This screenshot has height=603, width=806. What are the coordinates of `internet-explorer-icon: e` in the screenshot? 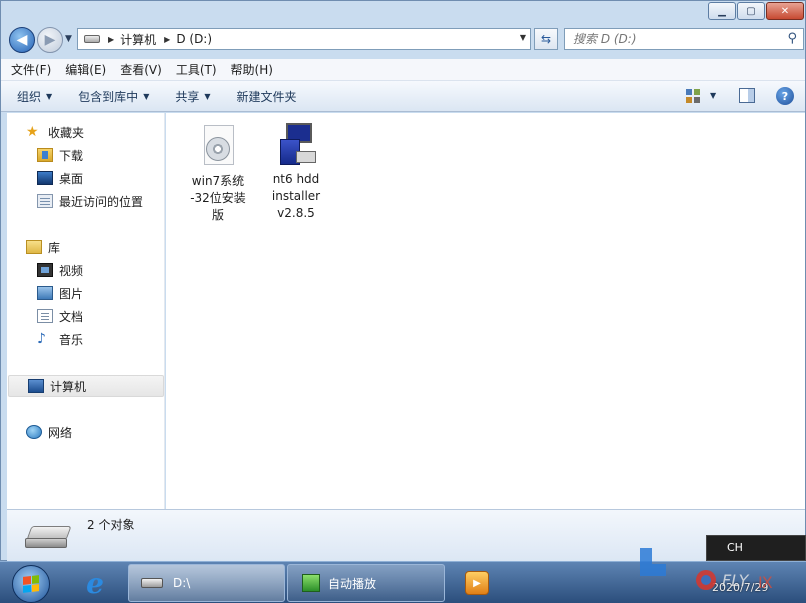 It's located at (95, 583).